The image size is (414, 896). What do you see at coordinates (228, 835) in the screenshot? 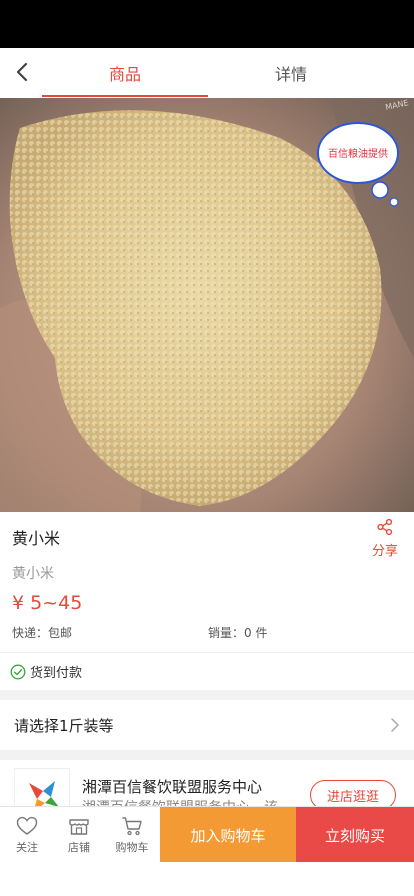
I see `add-to-cart-button: 加入购物车` at bounding box center [228, 835].